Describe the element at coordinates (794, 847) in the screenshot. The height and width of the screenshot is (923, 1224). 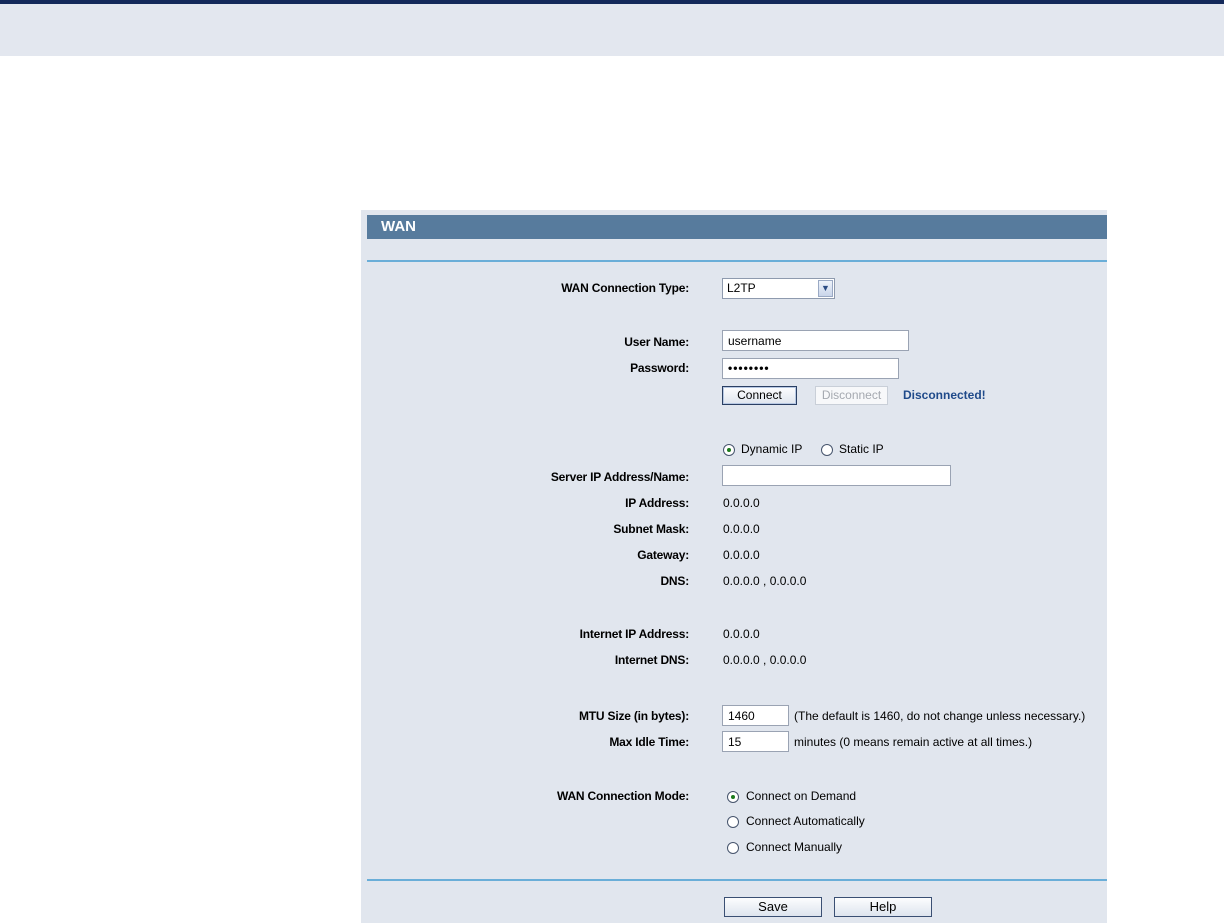
I see `connect-manually-label: Connect Manually` at that location.